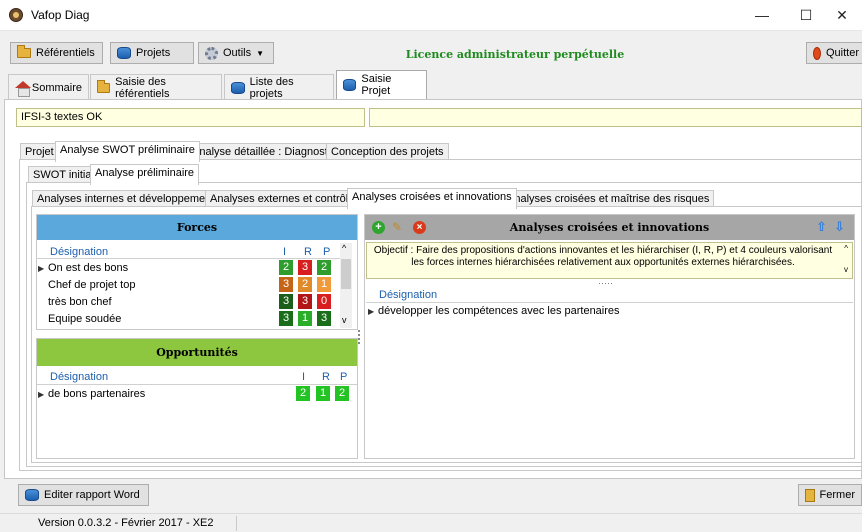  I want to click on row-label: de bons partenaires, so click(97, 394).